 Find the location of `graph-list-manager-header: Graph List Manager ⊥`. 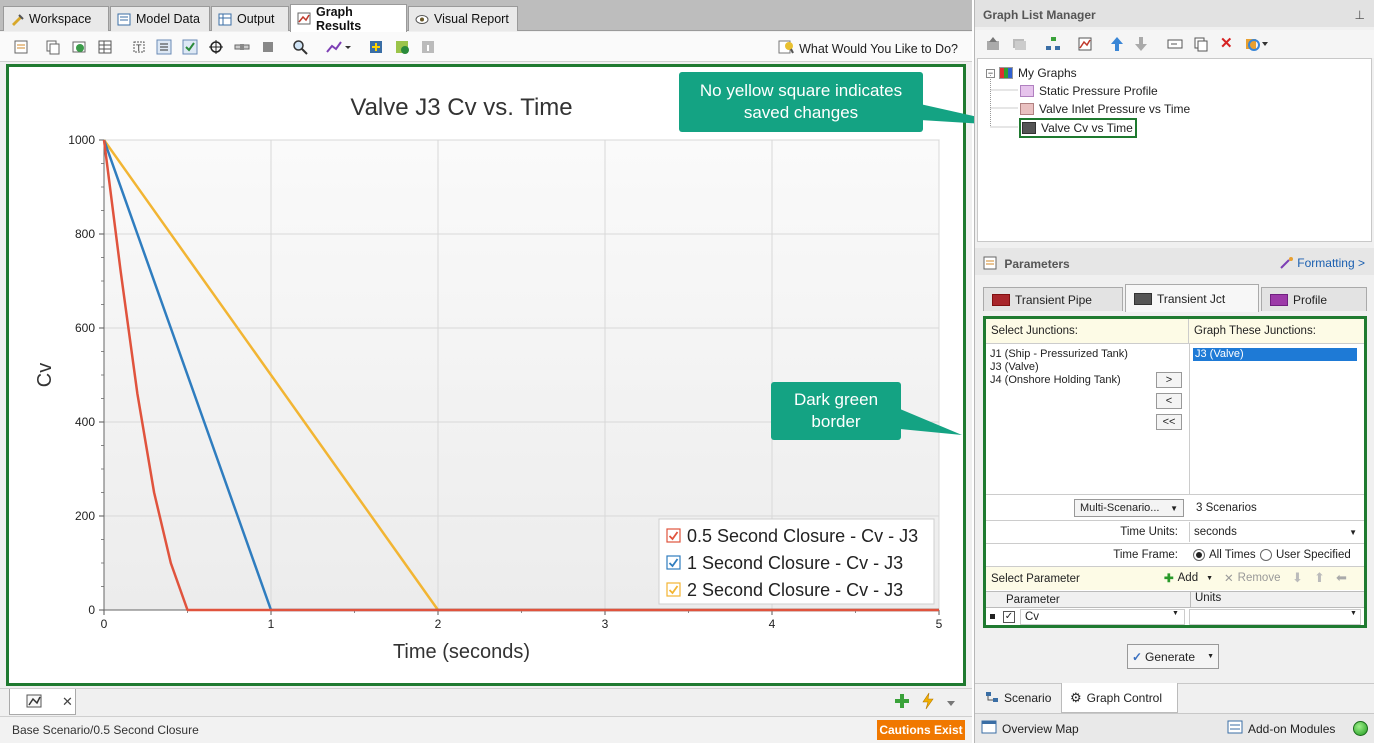

graph-list-manager-header: Graph List Manager ⊥ is located at coordinates (1174, 13).